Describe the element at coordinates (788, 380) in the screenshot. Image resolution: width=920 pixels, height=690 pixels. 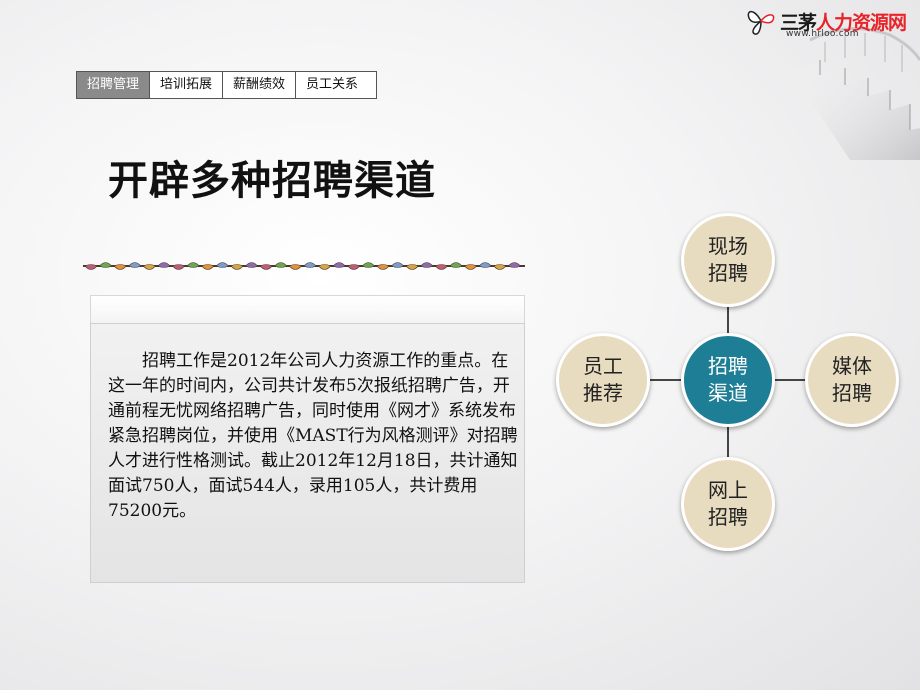
I see `connector-right` at that location.